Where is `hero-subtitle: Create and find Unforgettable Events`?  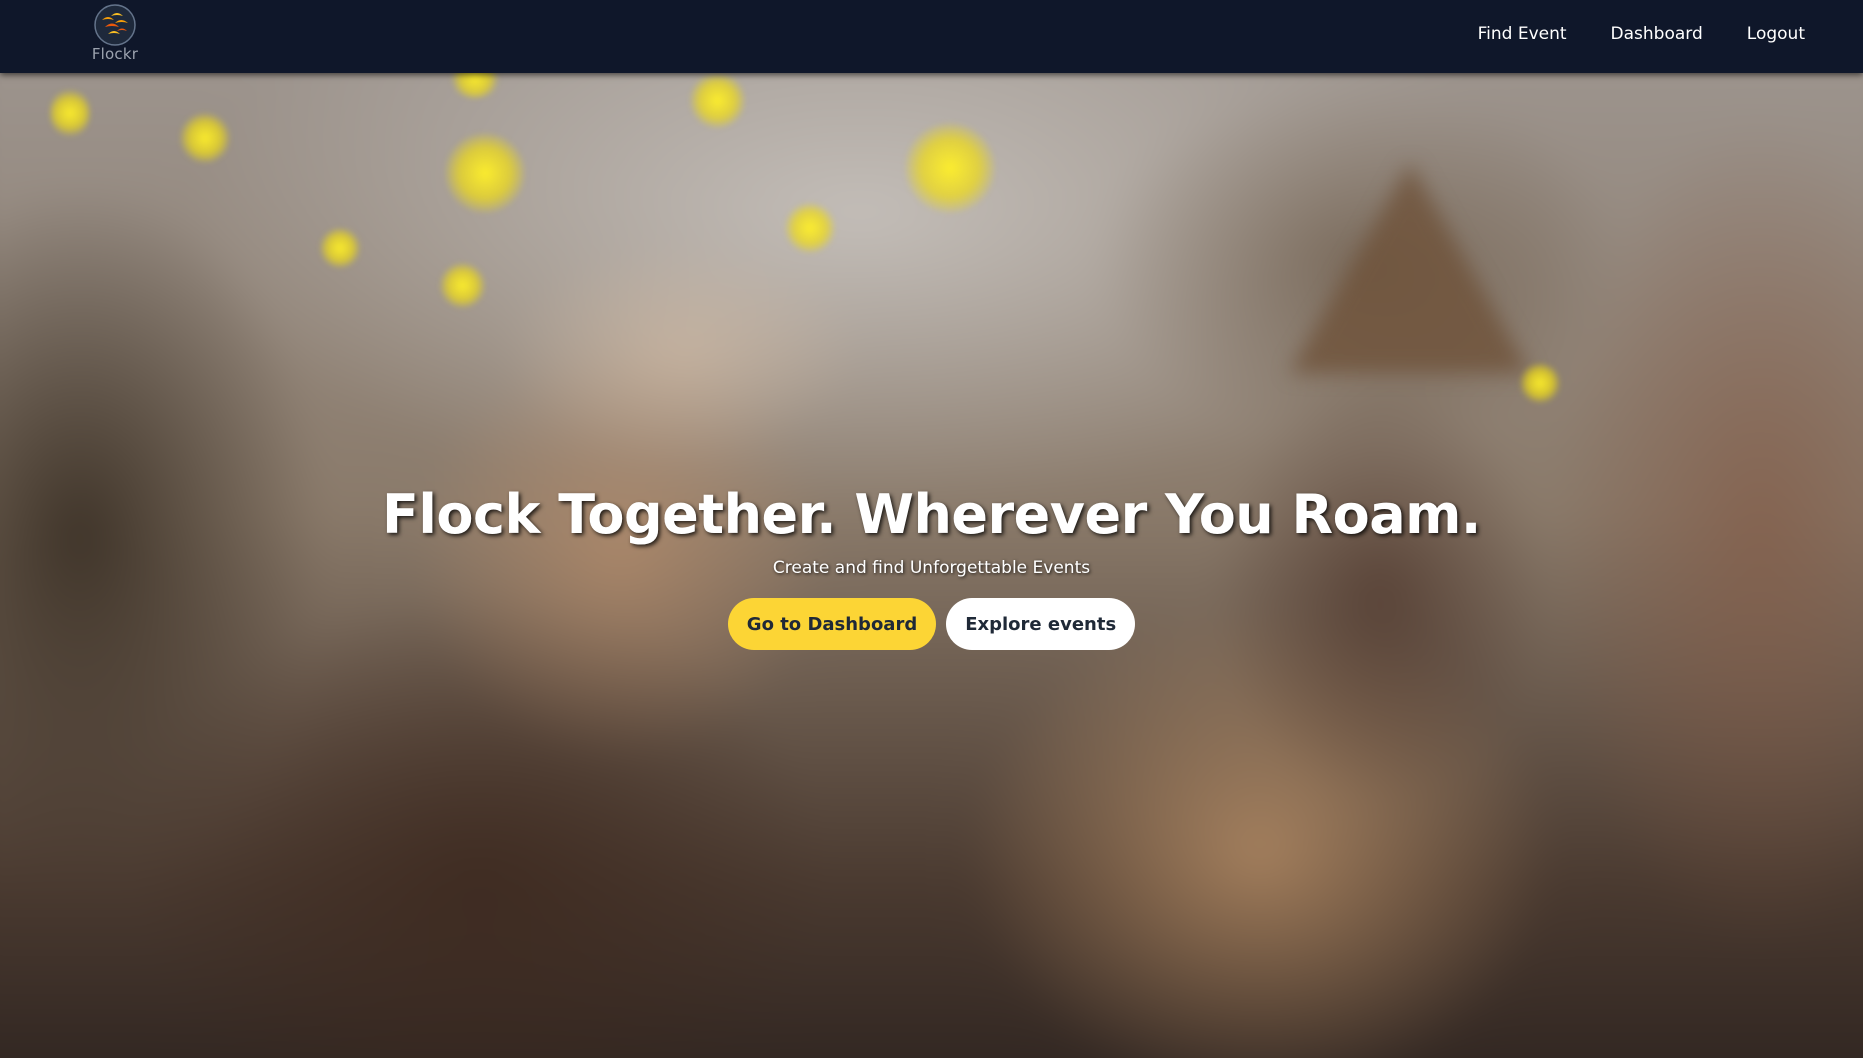
hero-subtitle: Create and find Unforgettable Events is located at coordinates (931, 568).